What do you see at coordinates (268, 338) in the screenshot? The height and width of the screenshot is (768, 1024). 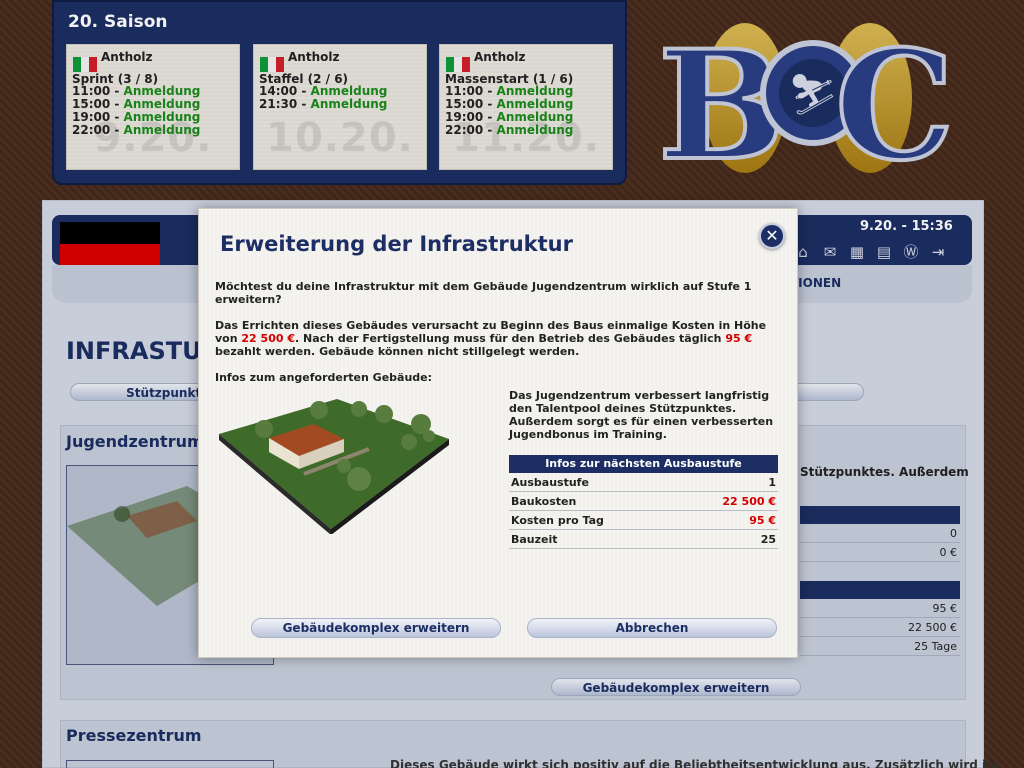 I see `build-cost-value: 22 500 €` at bounding box center [268, 338].